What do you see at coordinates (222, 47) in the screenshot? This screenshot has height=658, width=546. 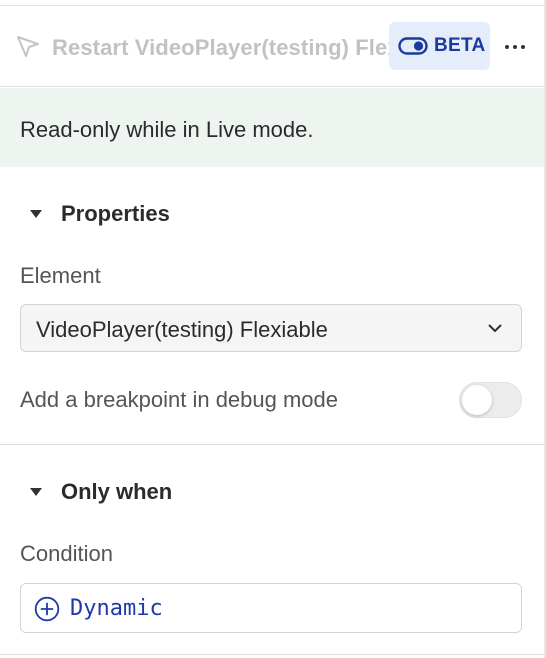 I see `page-title: Restart VideoPlayer(testing) Flexiable` at bounding box center [222, 47].